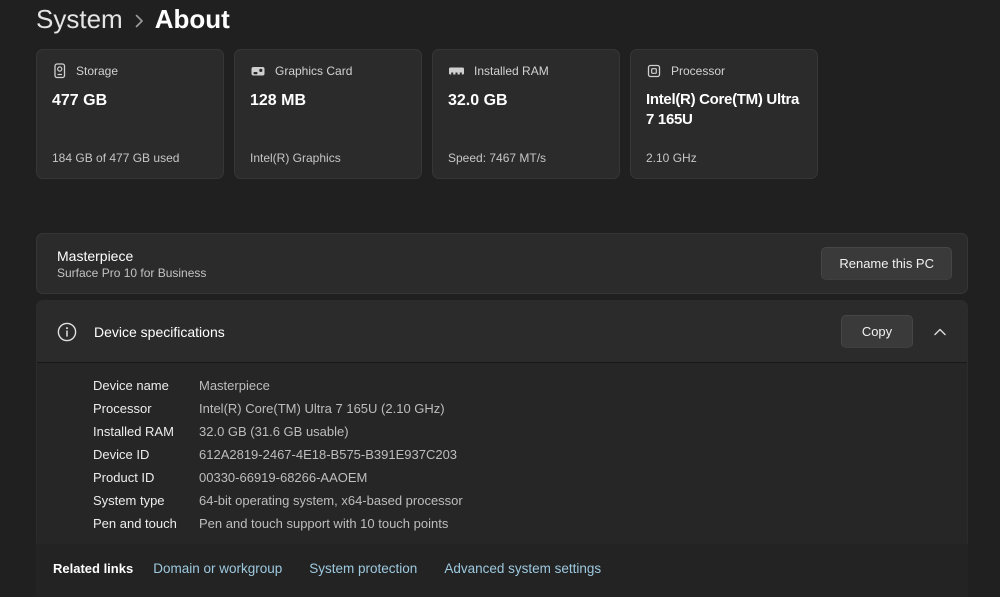 This screenshot has width=1000, height=597. I want to click on spec-label: Device ID, so click(121, 454).